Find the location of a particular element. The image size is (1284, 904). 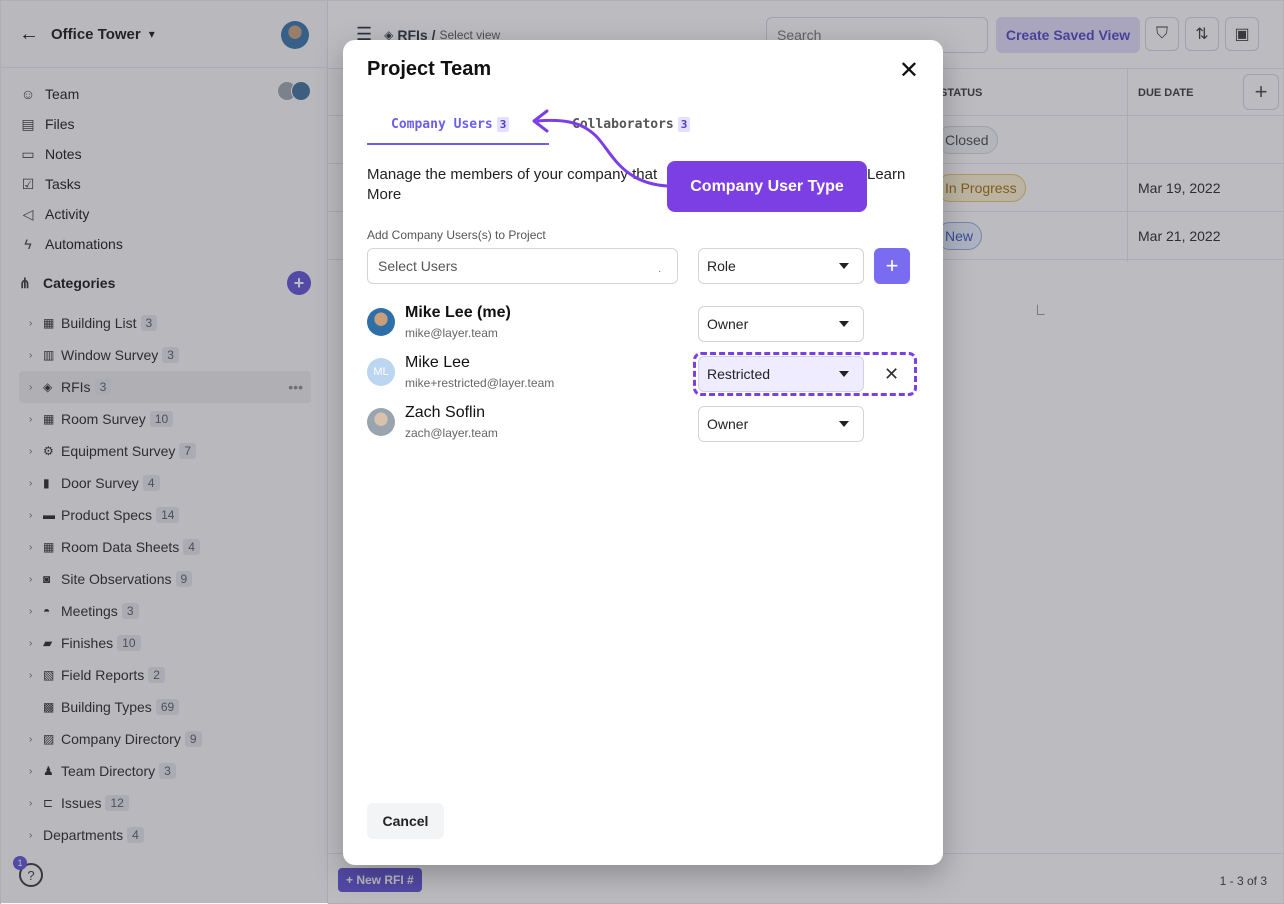

member-email: mike+restricted@layer.team is located at coordinates (480, 383).